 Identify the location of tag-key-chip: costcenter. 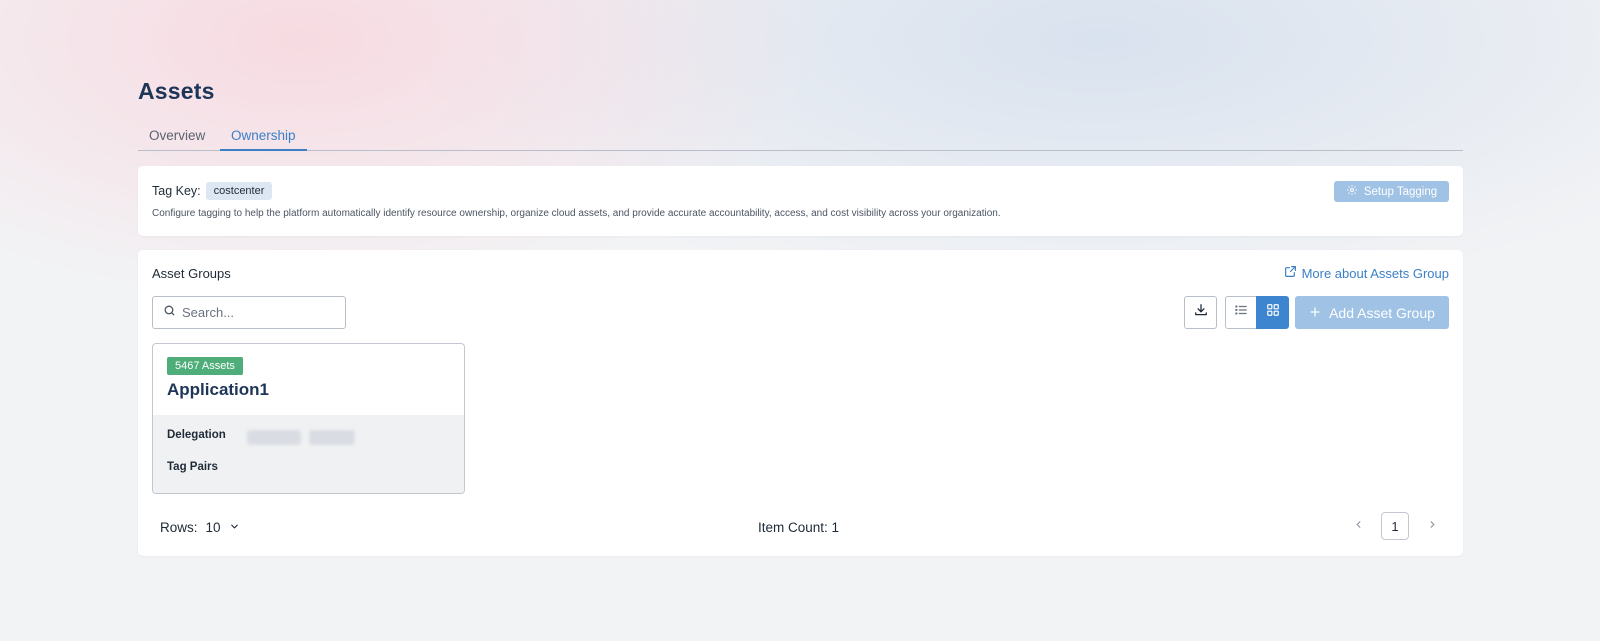
(239, 191).